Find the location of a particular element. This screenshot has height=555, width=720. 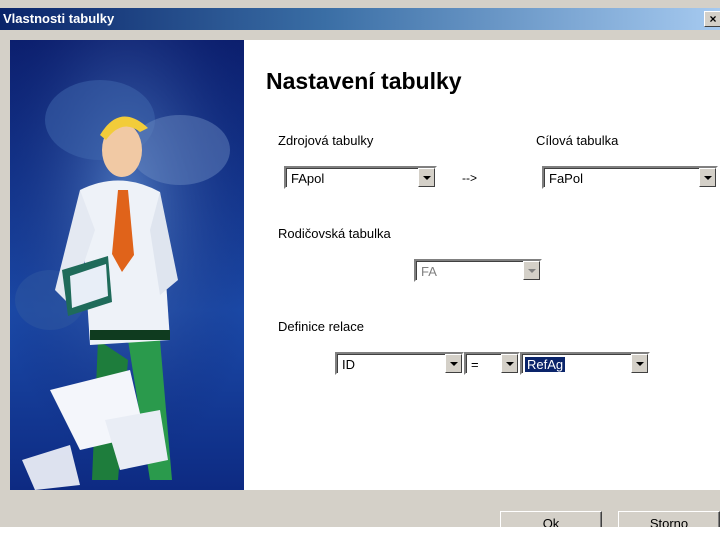

window-title: Vlastnosti tabulky is located at coordinates (59, 18).